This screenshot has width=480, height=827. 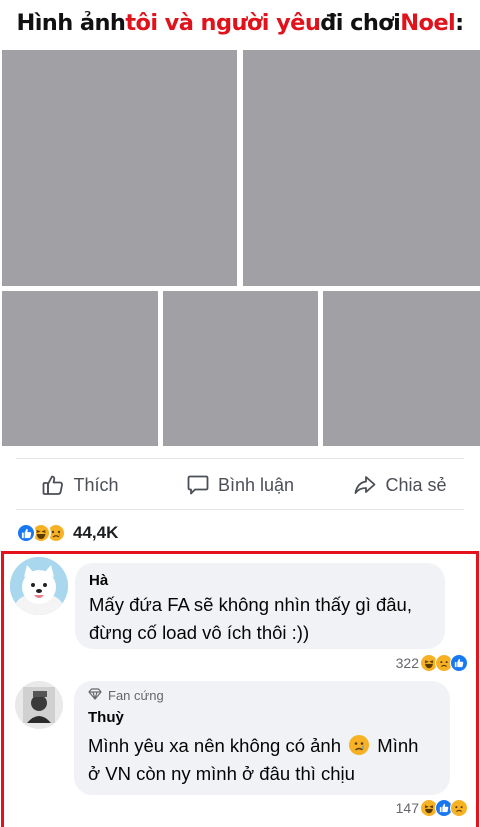 What do you see at coordinates (416, 484) in the screenshot?
I see `share-label: Chia sẻ` at bounding box center [416, 484].